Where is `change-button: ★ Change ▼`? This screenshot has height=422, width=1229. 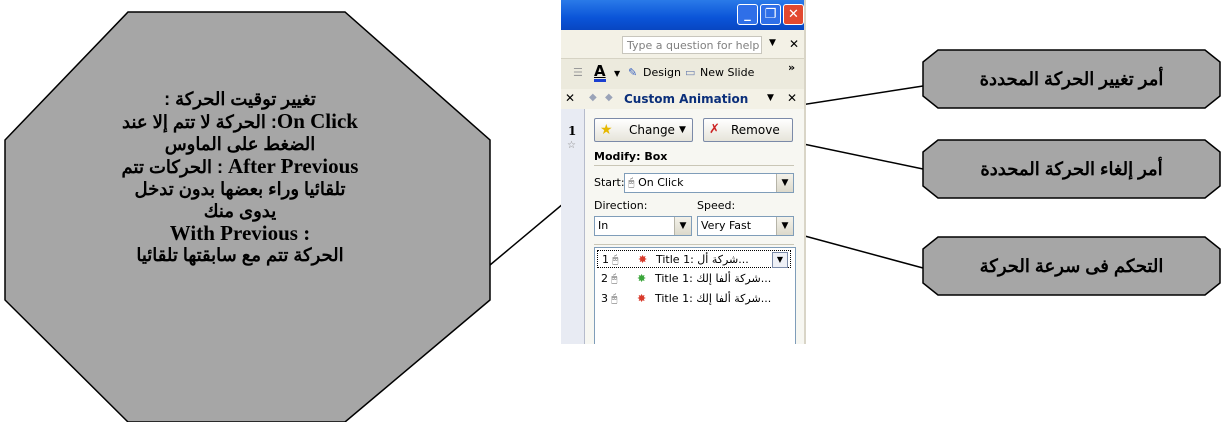 change-button: ★ Change ▼ is located at coordinates (643, 130).